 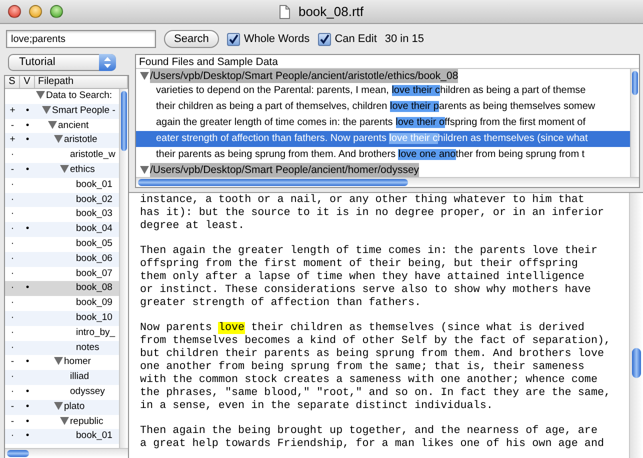 What do you see at coordinates (62, 377) in the screenshot?
I see `tree-row: · illiad` at bounding box center [62, 377].